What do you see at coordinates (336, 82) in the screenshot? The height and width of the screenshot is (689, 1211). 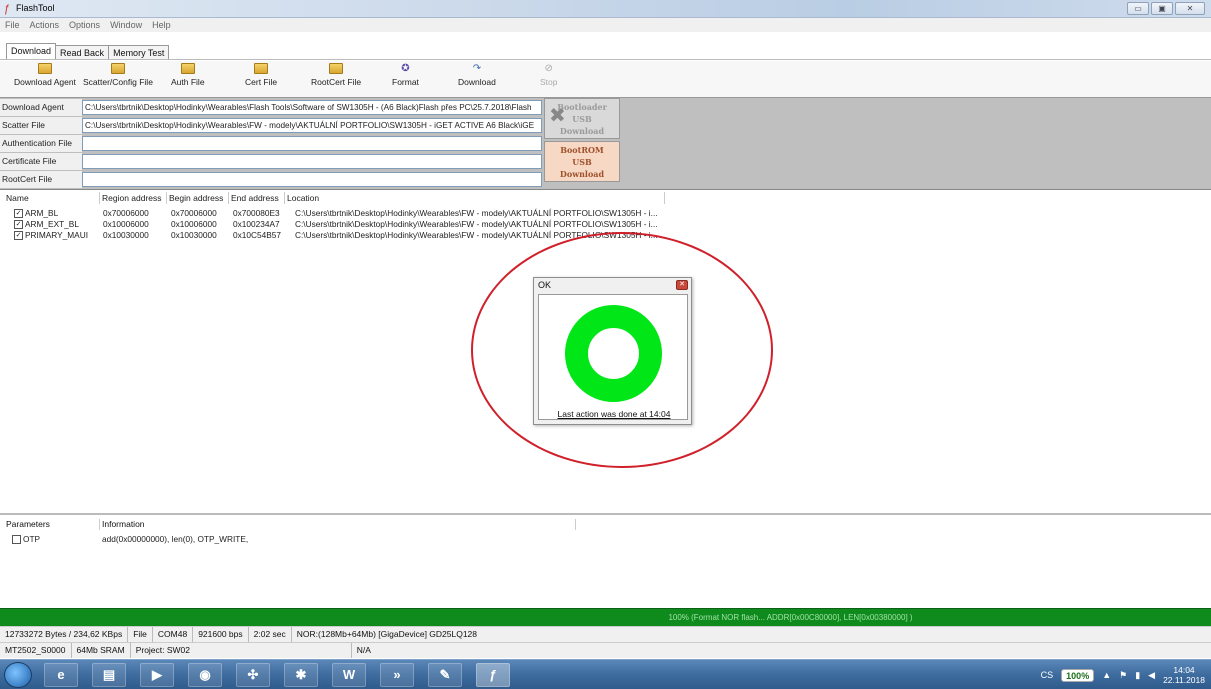 I see `rootcert-file-label: RootCert File` at bounding box center [336, 82].